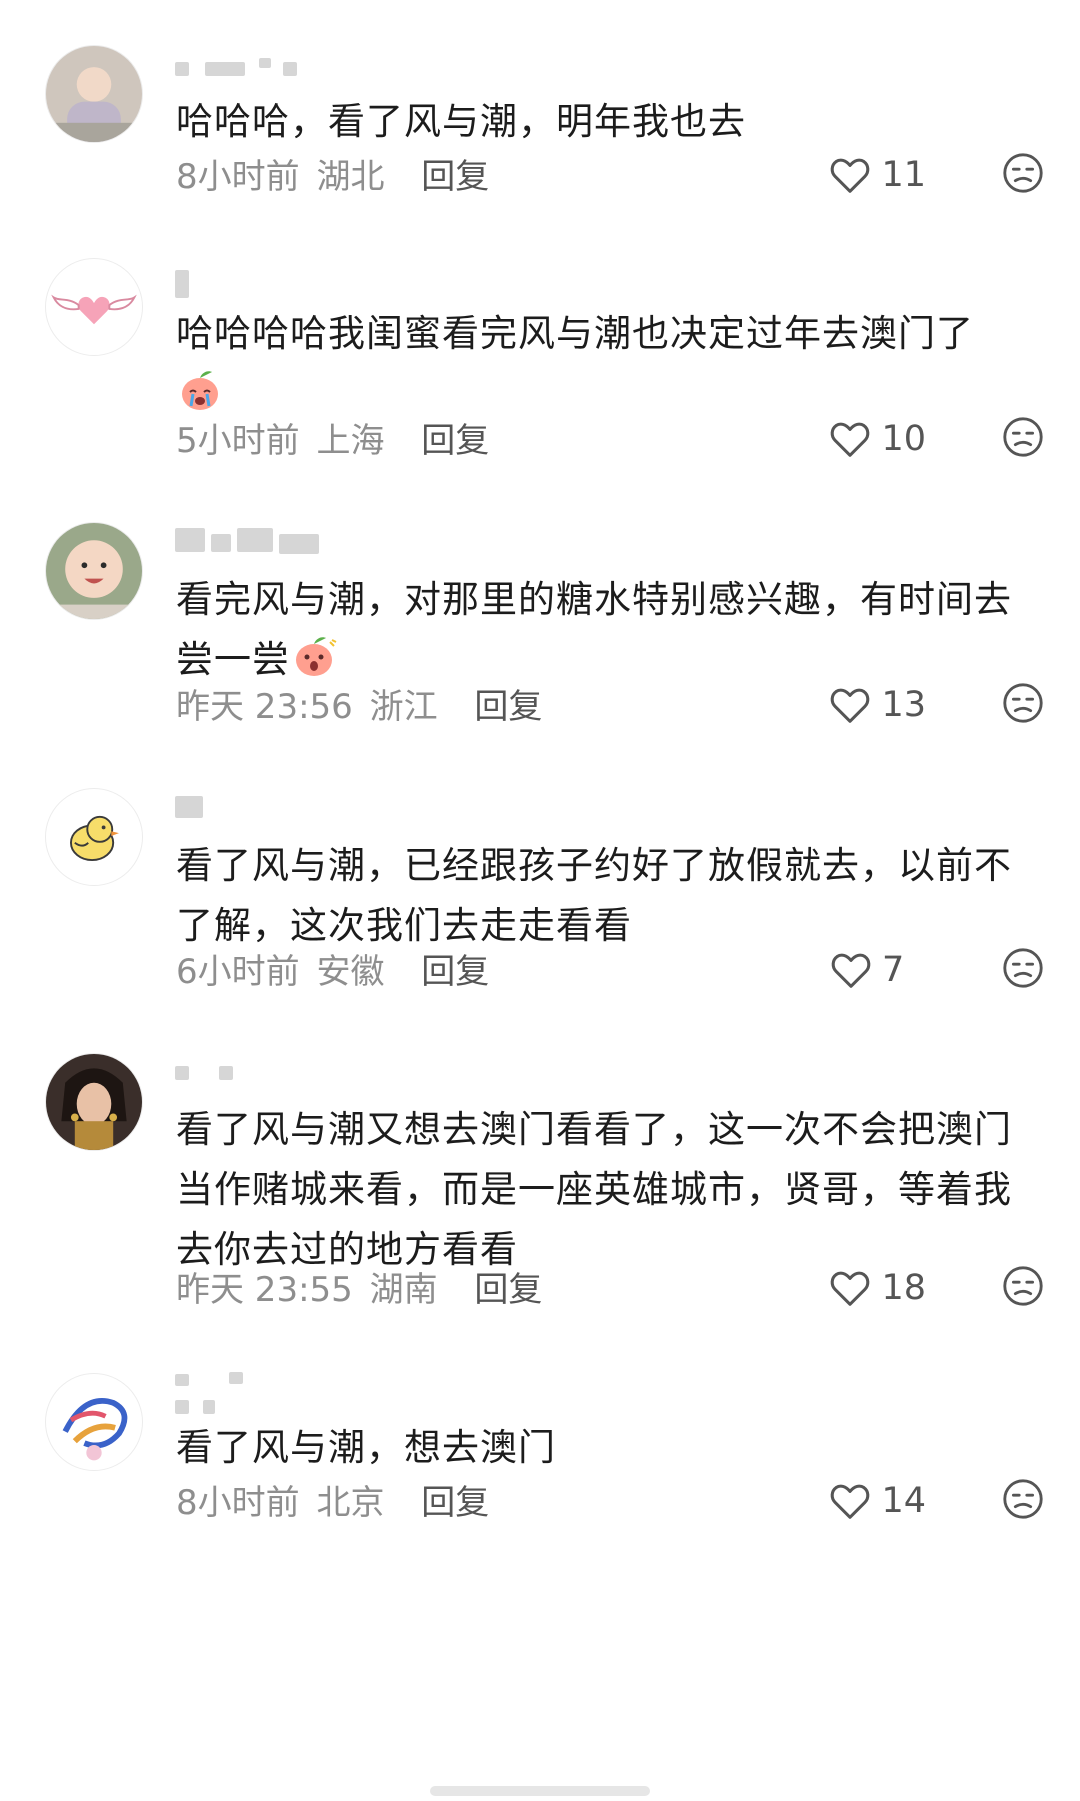 This screenshot has width=1080, height=1801. I want to click on comment-text: 看完风与潮，对那里的糖水特别感兴趣，有时间去尝一尝, so click(596, 630).